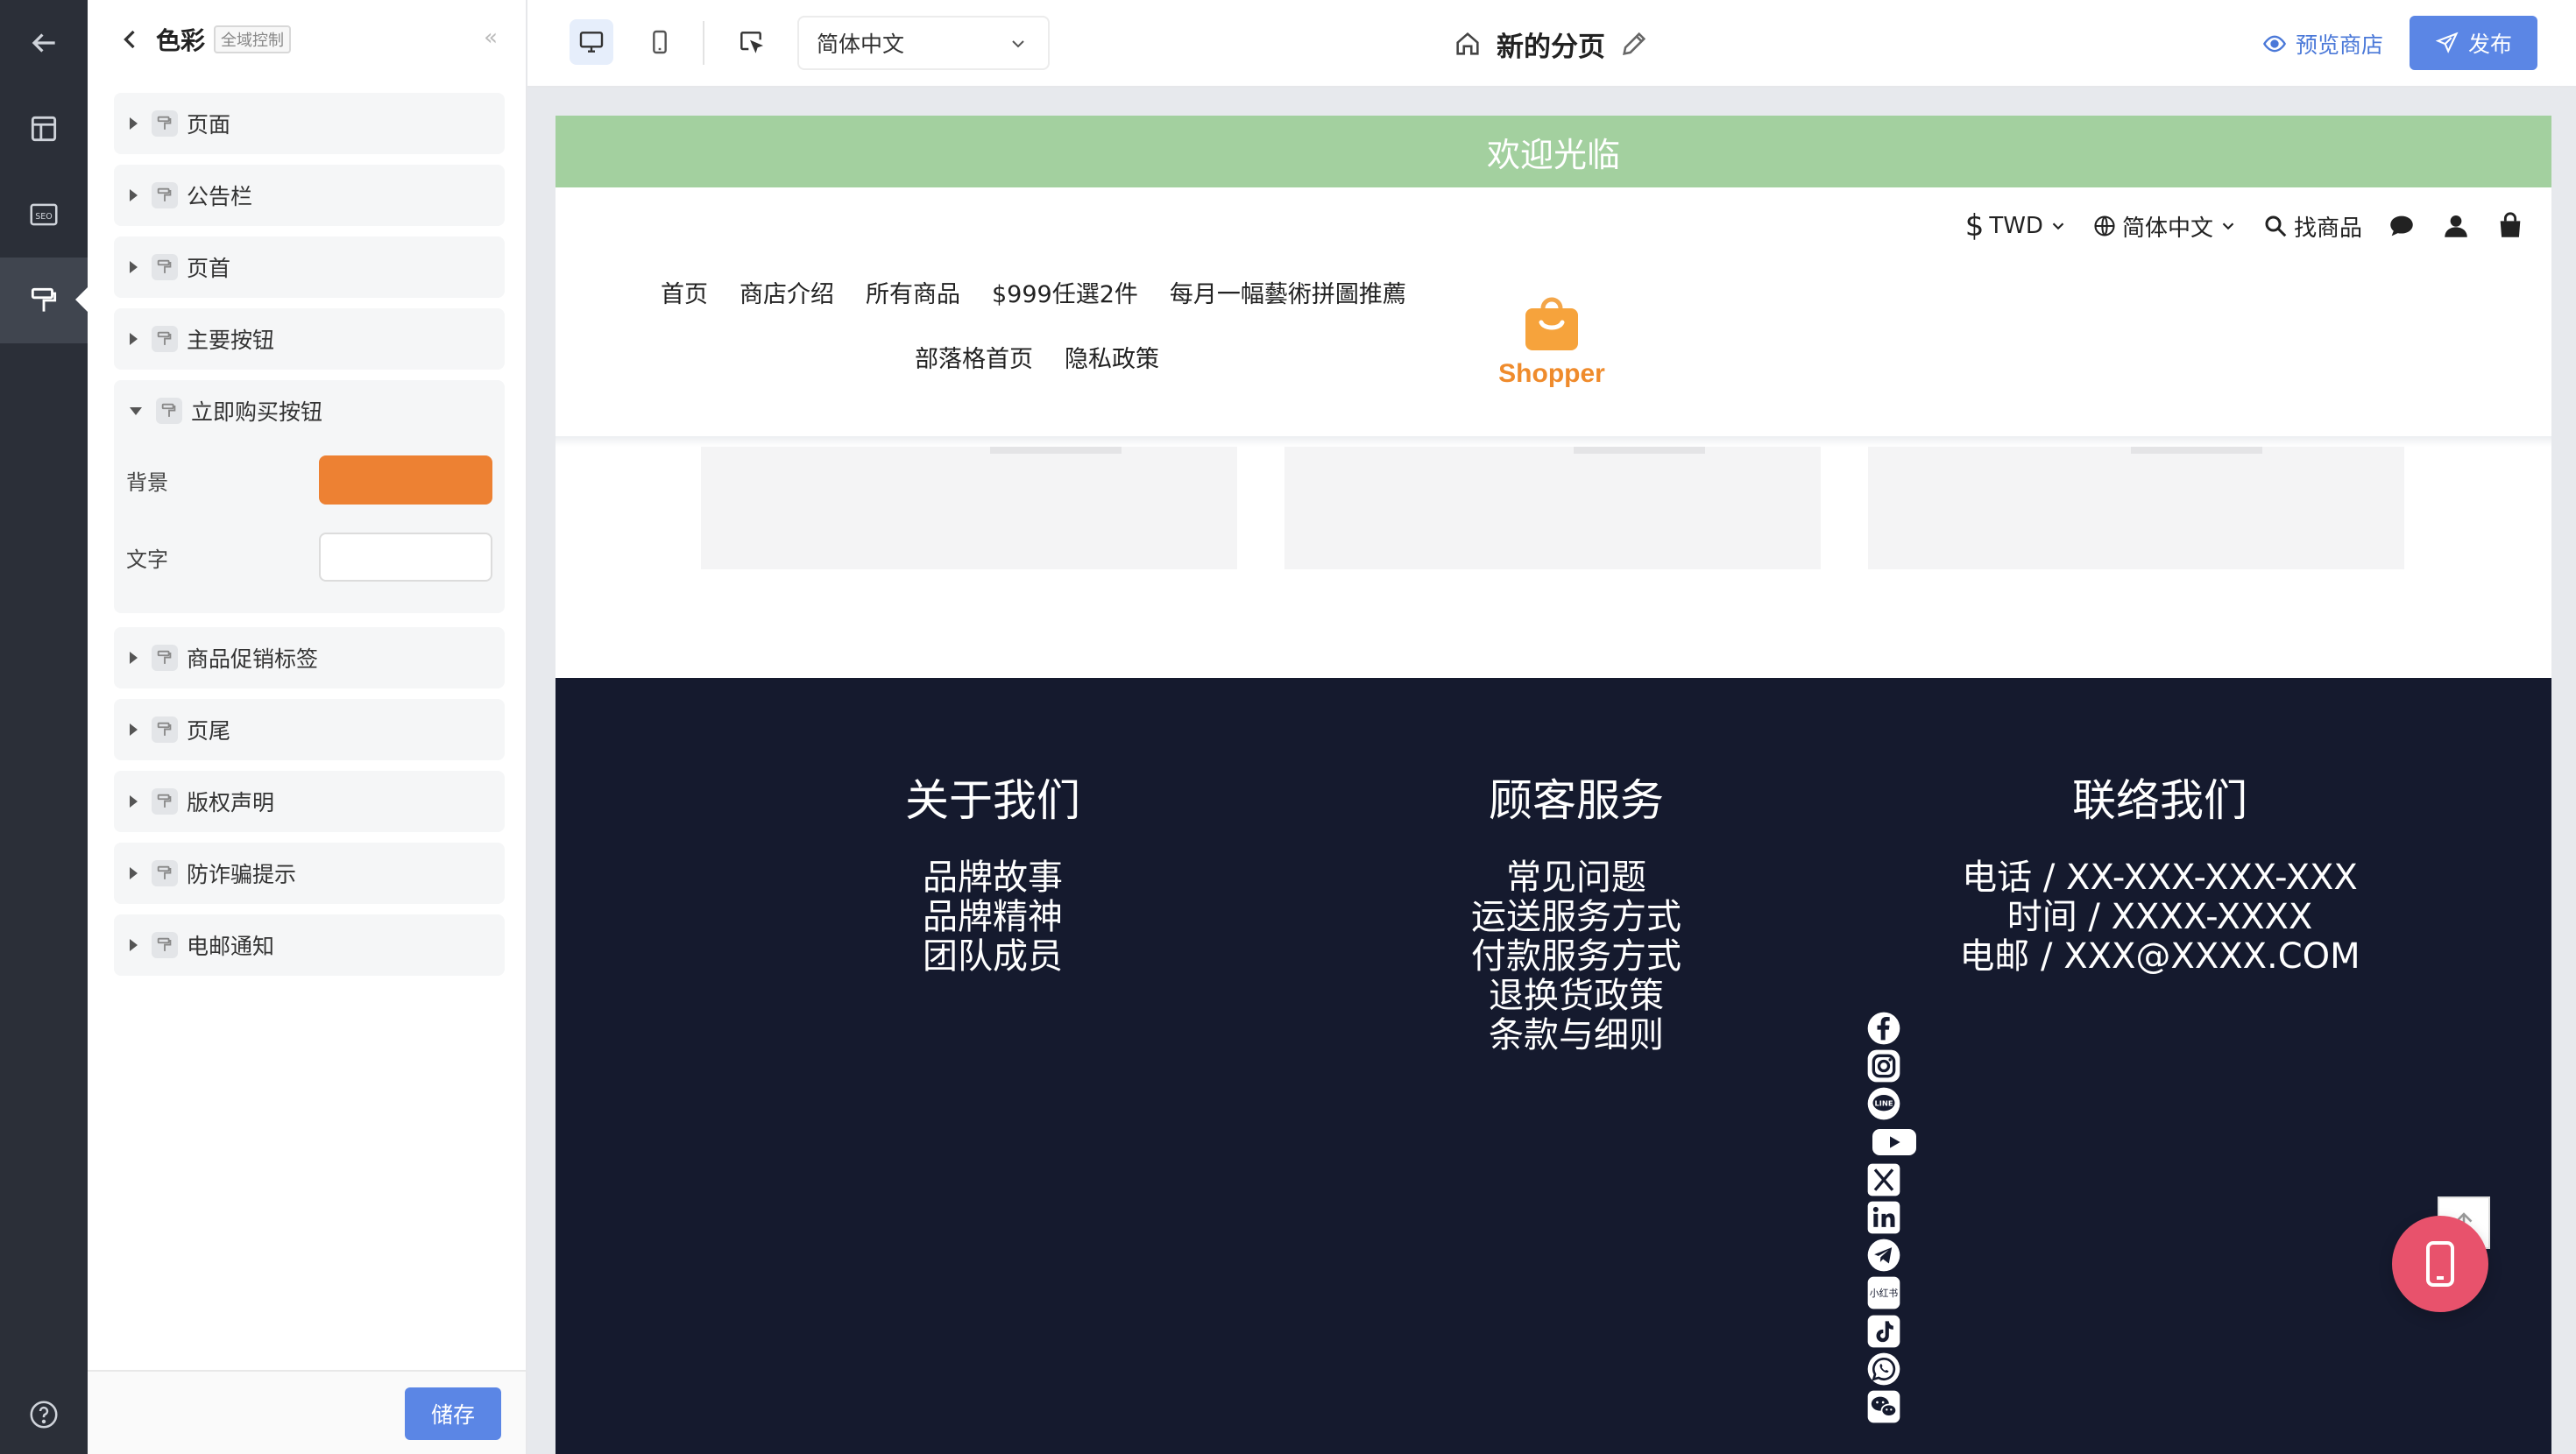 Image resolution: width=2576 pixels, height=1454 pixels. Describe the element at coordinates (993, 957) in the screenshot. I see `footer-link: 团队成员` at that location.